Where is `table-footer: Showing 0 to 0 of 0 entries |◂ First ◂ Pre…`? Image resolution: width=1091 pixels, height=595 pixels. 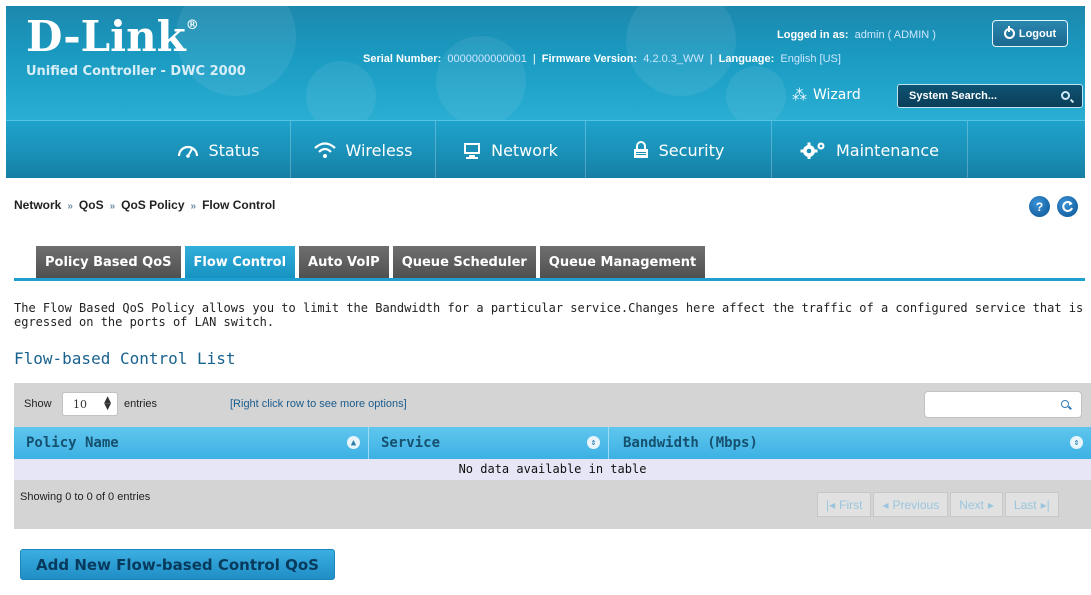
table-footer: Showing 0 to 0 of 0 entries |◂ First ◂ Pre… is located at coordinates (552, 504).